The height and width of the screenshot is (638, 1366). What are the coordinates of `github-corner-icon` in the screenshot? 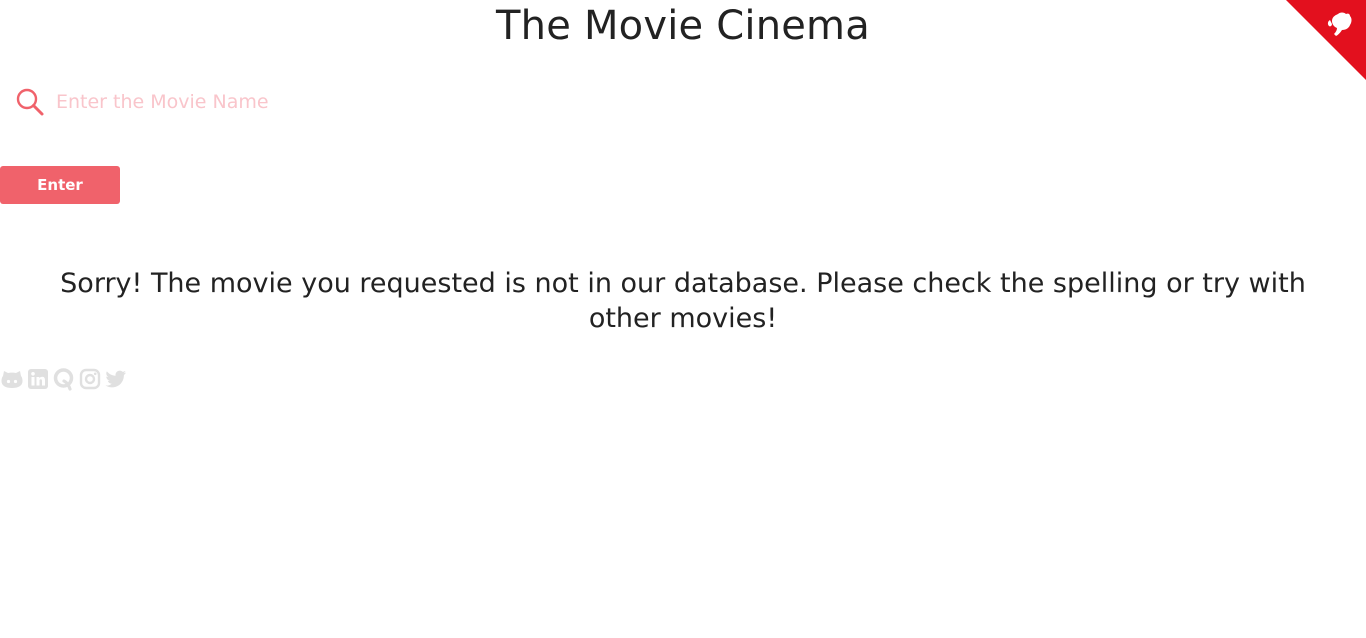 It's located at (1326, 40).